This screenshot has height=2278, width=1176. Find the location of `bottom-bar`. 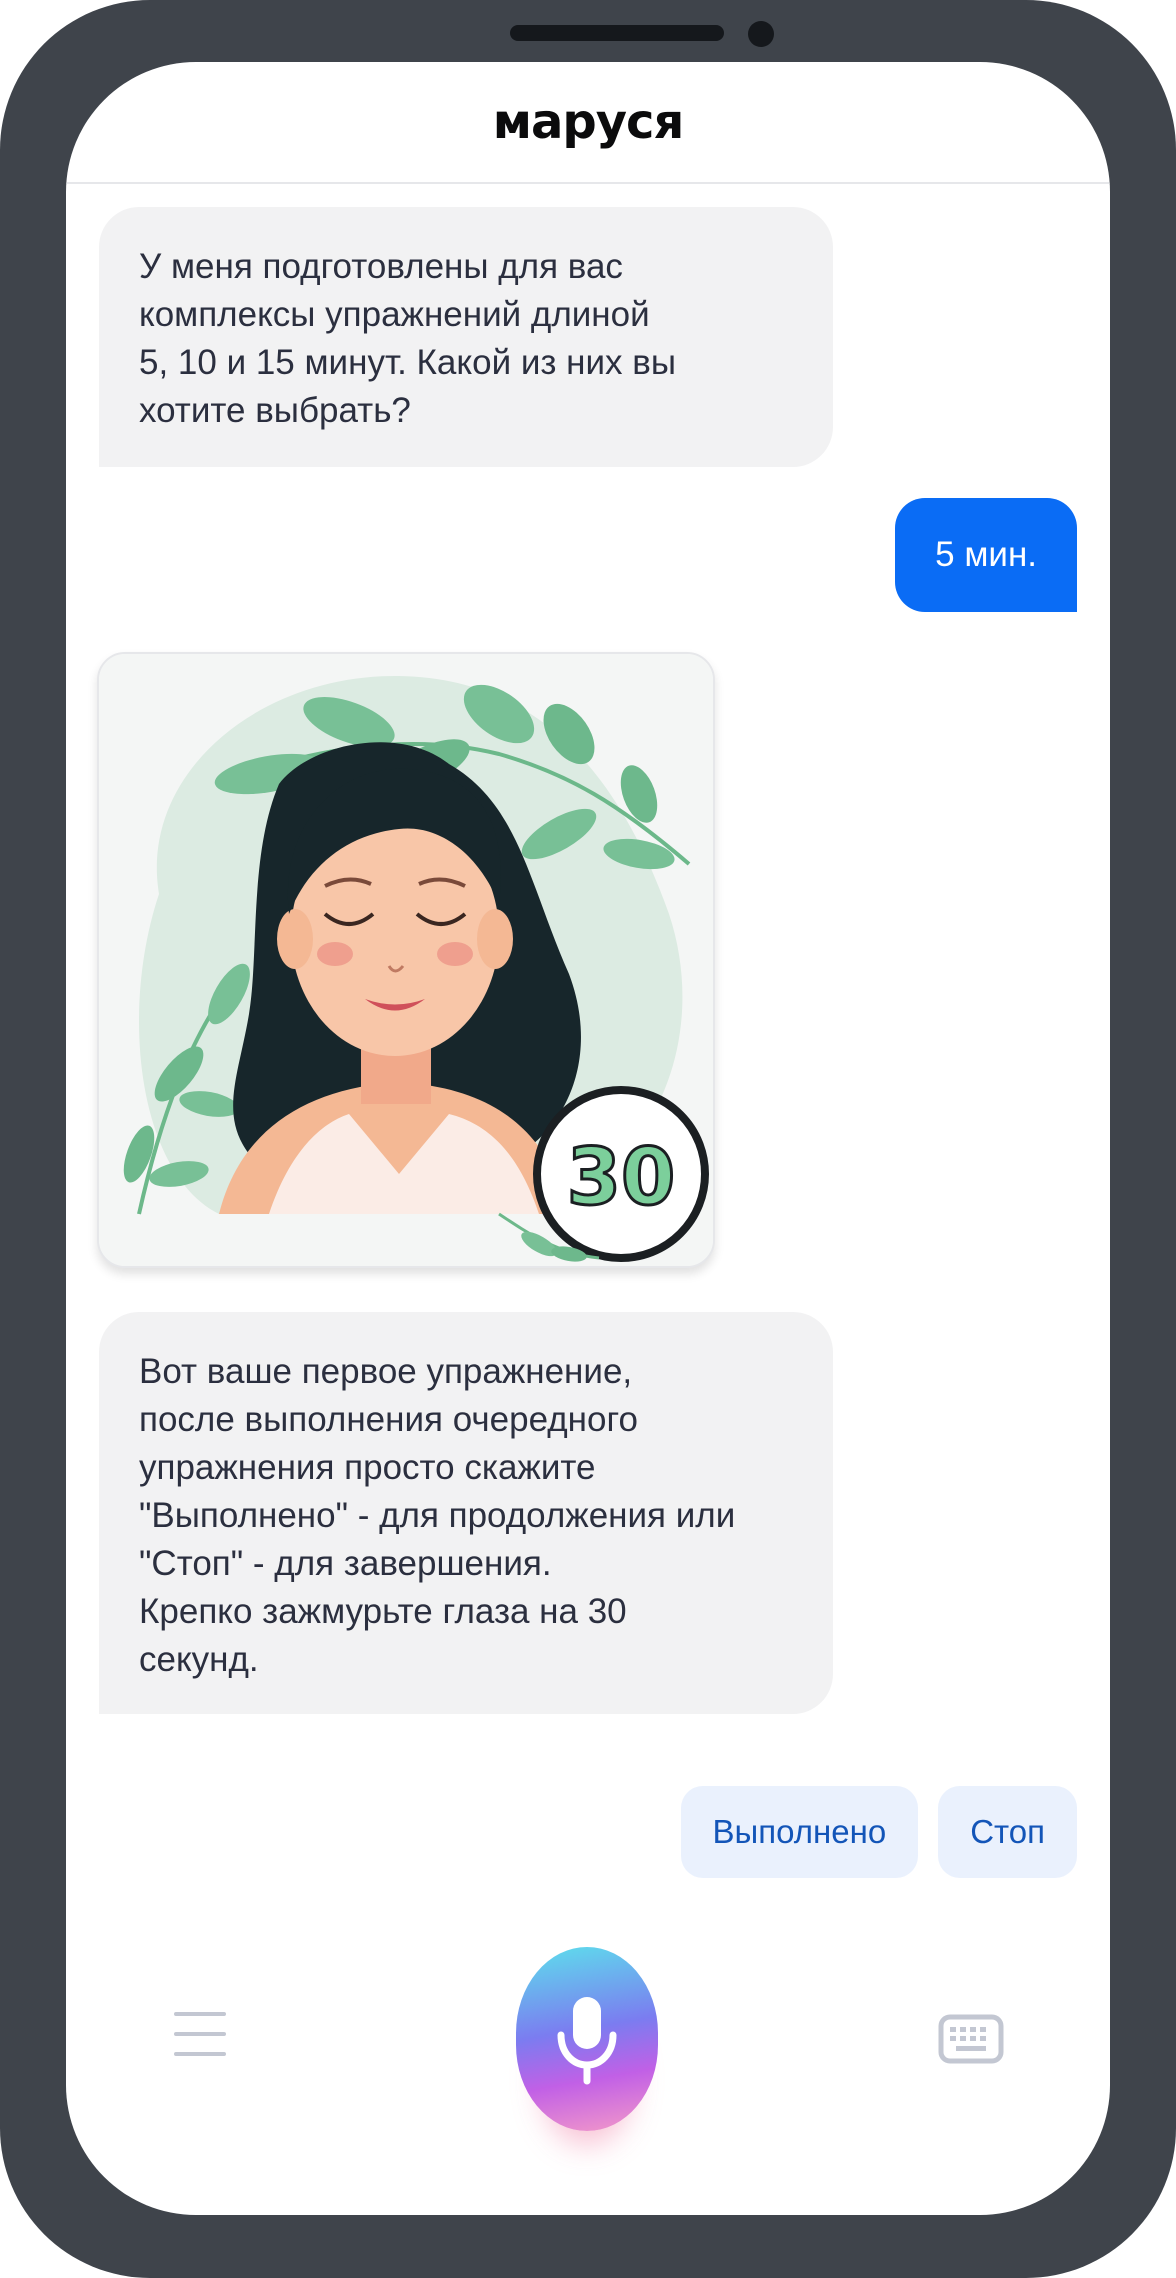

bottom-bar is located at coordinates (588, 2052).